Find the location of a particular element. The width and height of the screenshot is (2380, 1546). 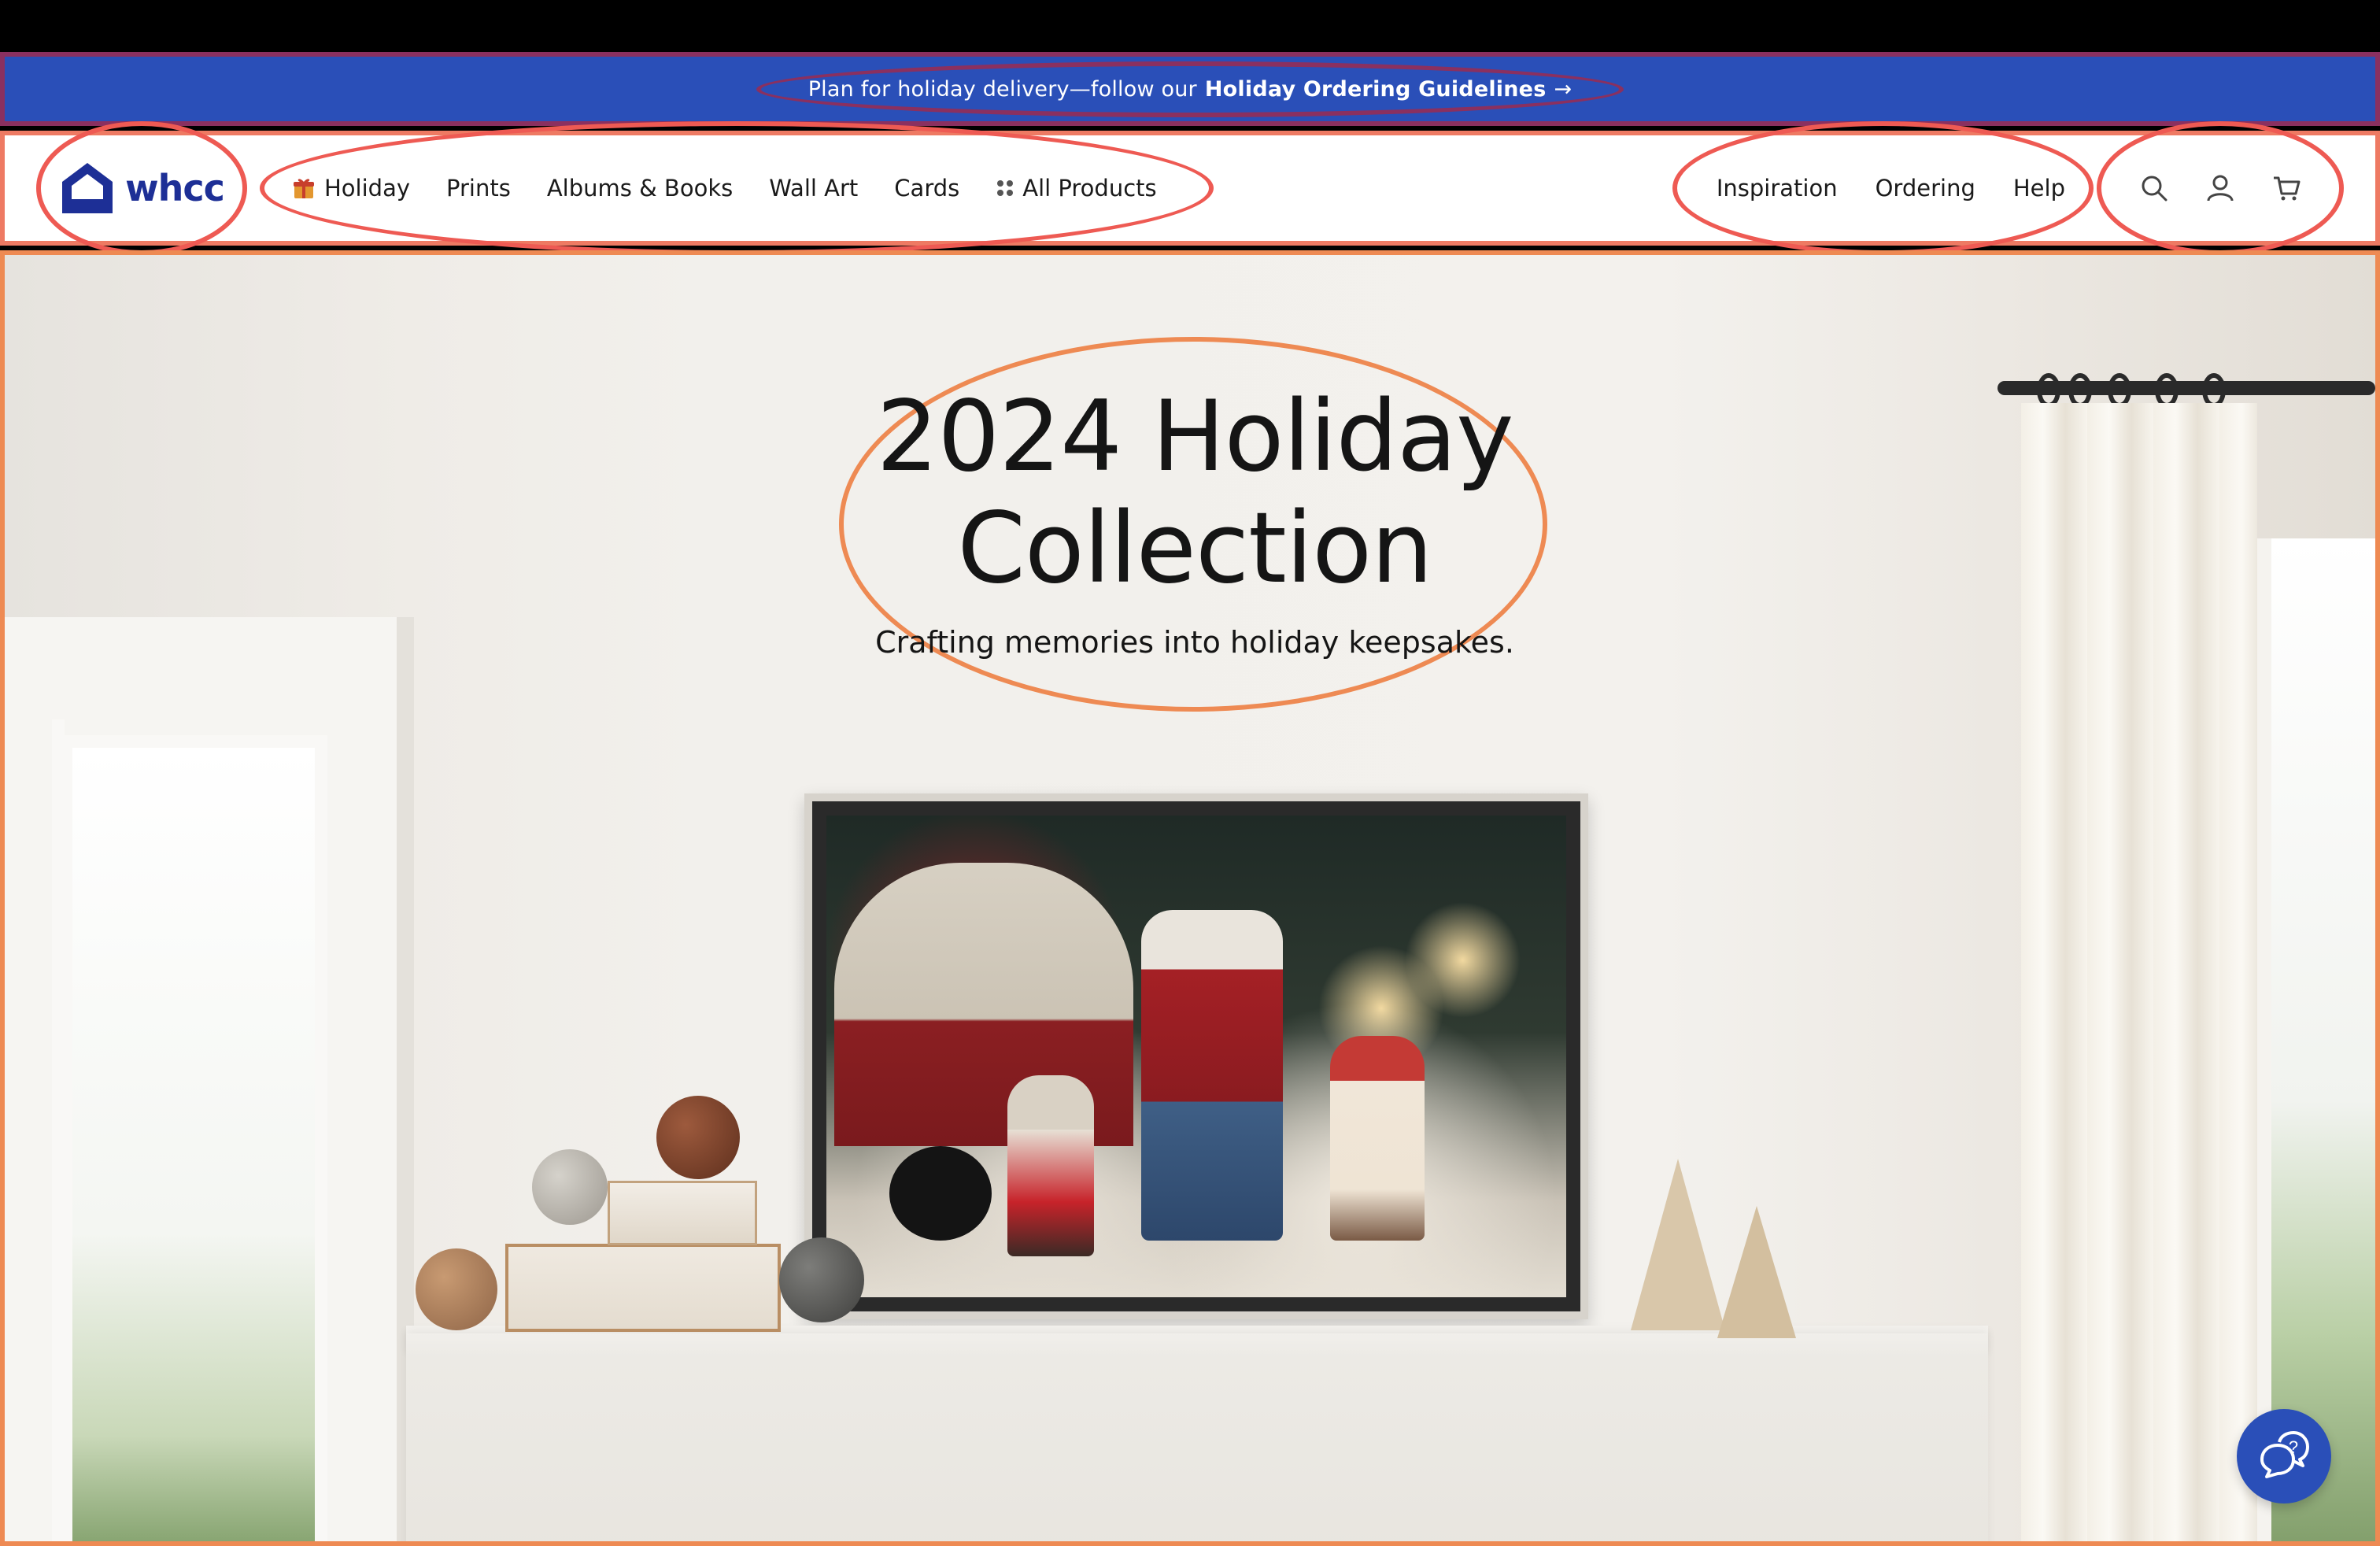

mantel is located at coordinates (1197, 1437).